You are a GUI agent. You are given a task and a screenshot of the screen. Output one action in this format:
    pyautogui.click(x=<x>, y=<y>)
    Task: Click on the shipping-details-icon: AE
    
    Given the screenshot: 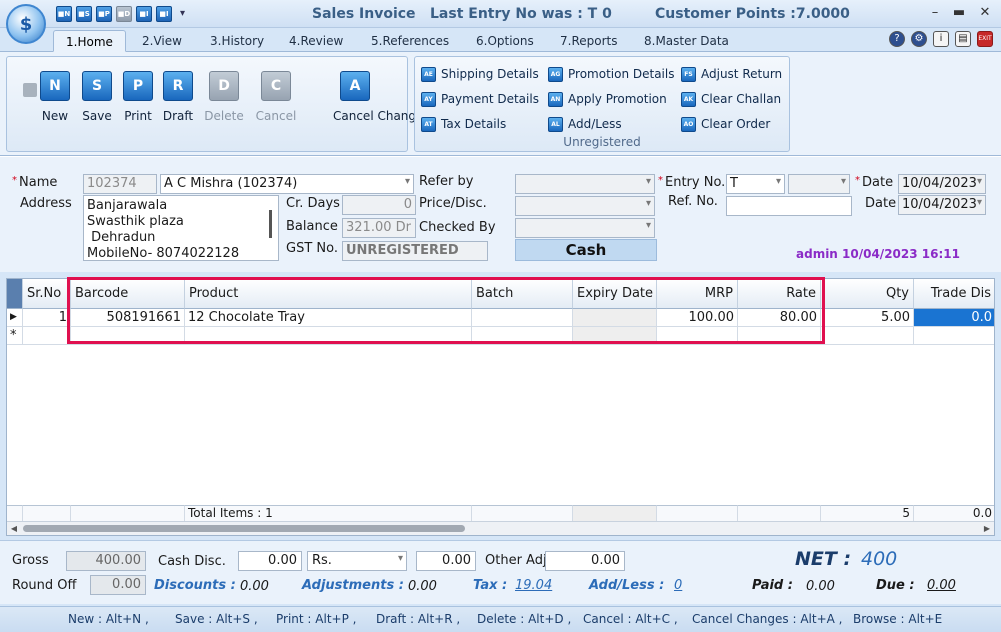 What is the action you would take?
    pyautogui.click(x=428, y=74)
    